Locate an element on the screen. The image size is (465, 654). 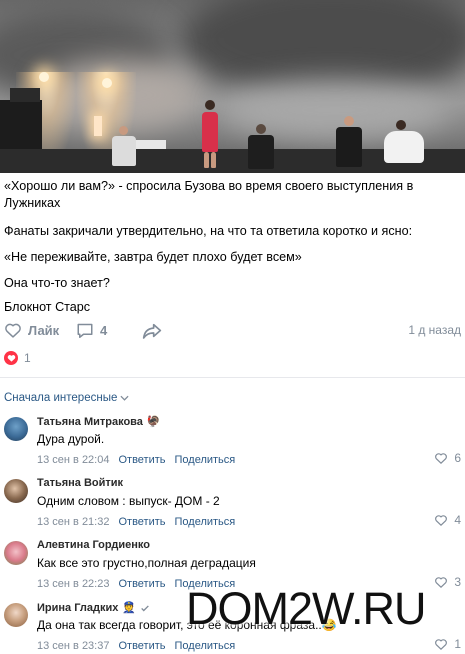
comment-like-button: 6 is located at coordinates (447, 458).